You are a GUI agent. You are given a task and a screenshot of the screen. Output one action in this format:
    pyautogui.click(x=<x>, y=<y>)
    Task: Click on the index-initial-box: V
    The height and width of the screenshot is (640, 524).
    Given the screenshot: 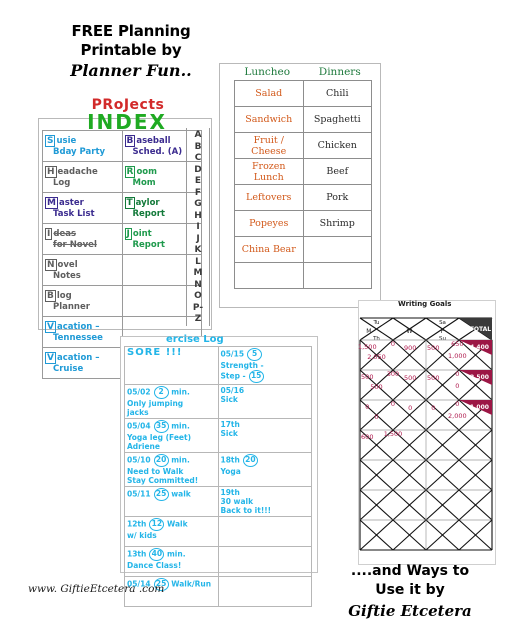 What is the action you would take?
    pyautogui.click(x=50, y=358)
    